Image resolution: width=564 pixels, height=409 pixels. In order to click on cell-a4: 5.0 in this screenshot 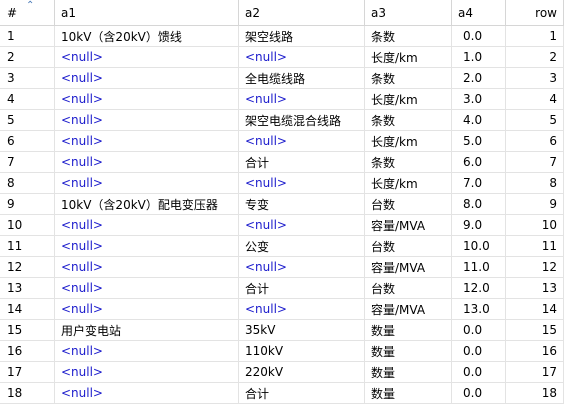, I will do `click(479, 141)`.